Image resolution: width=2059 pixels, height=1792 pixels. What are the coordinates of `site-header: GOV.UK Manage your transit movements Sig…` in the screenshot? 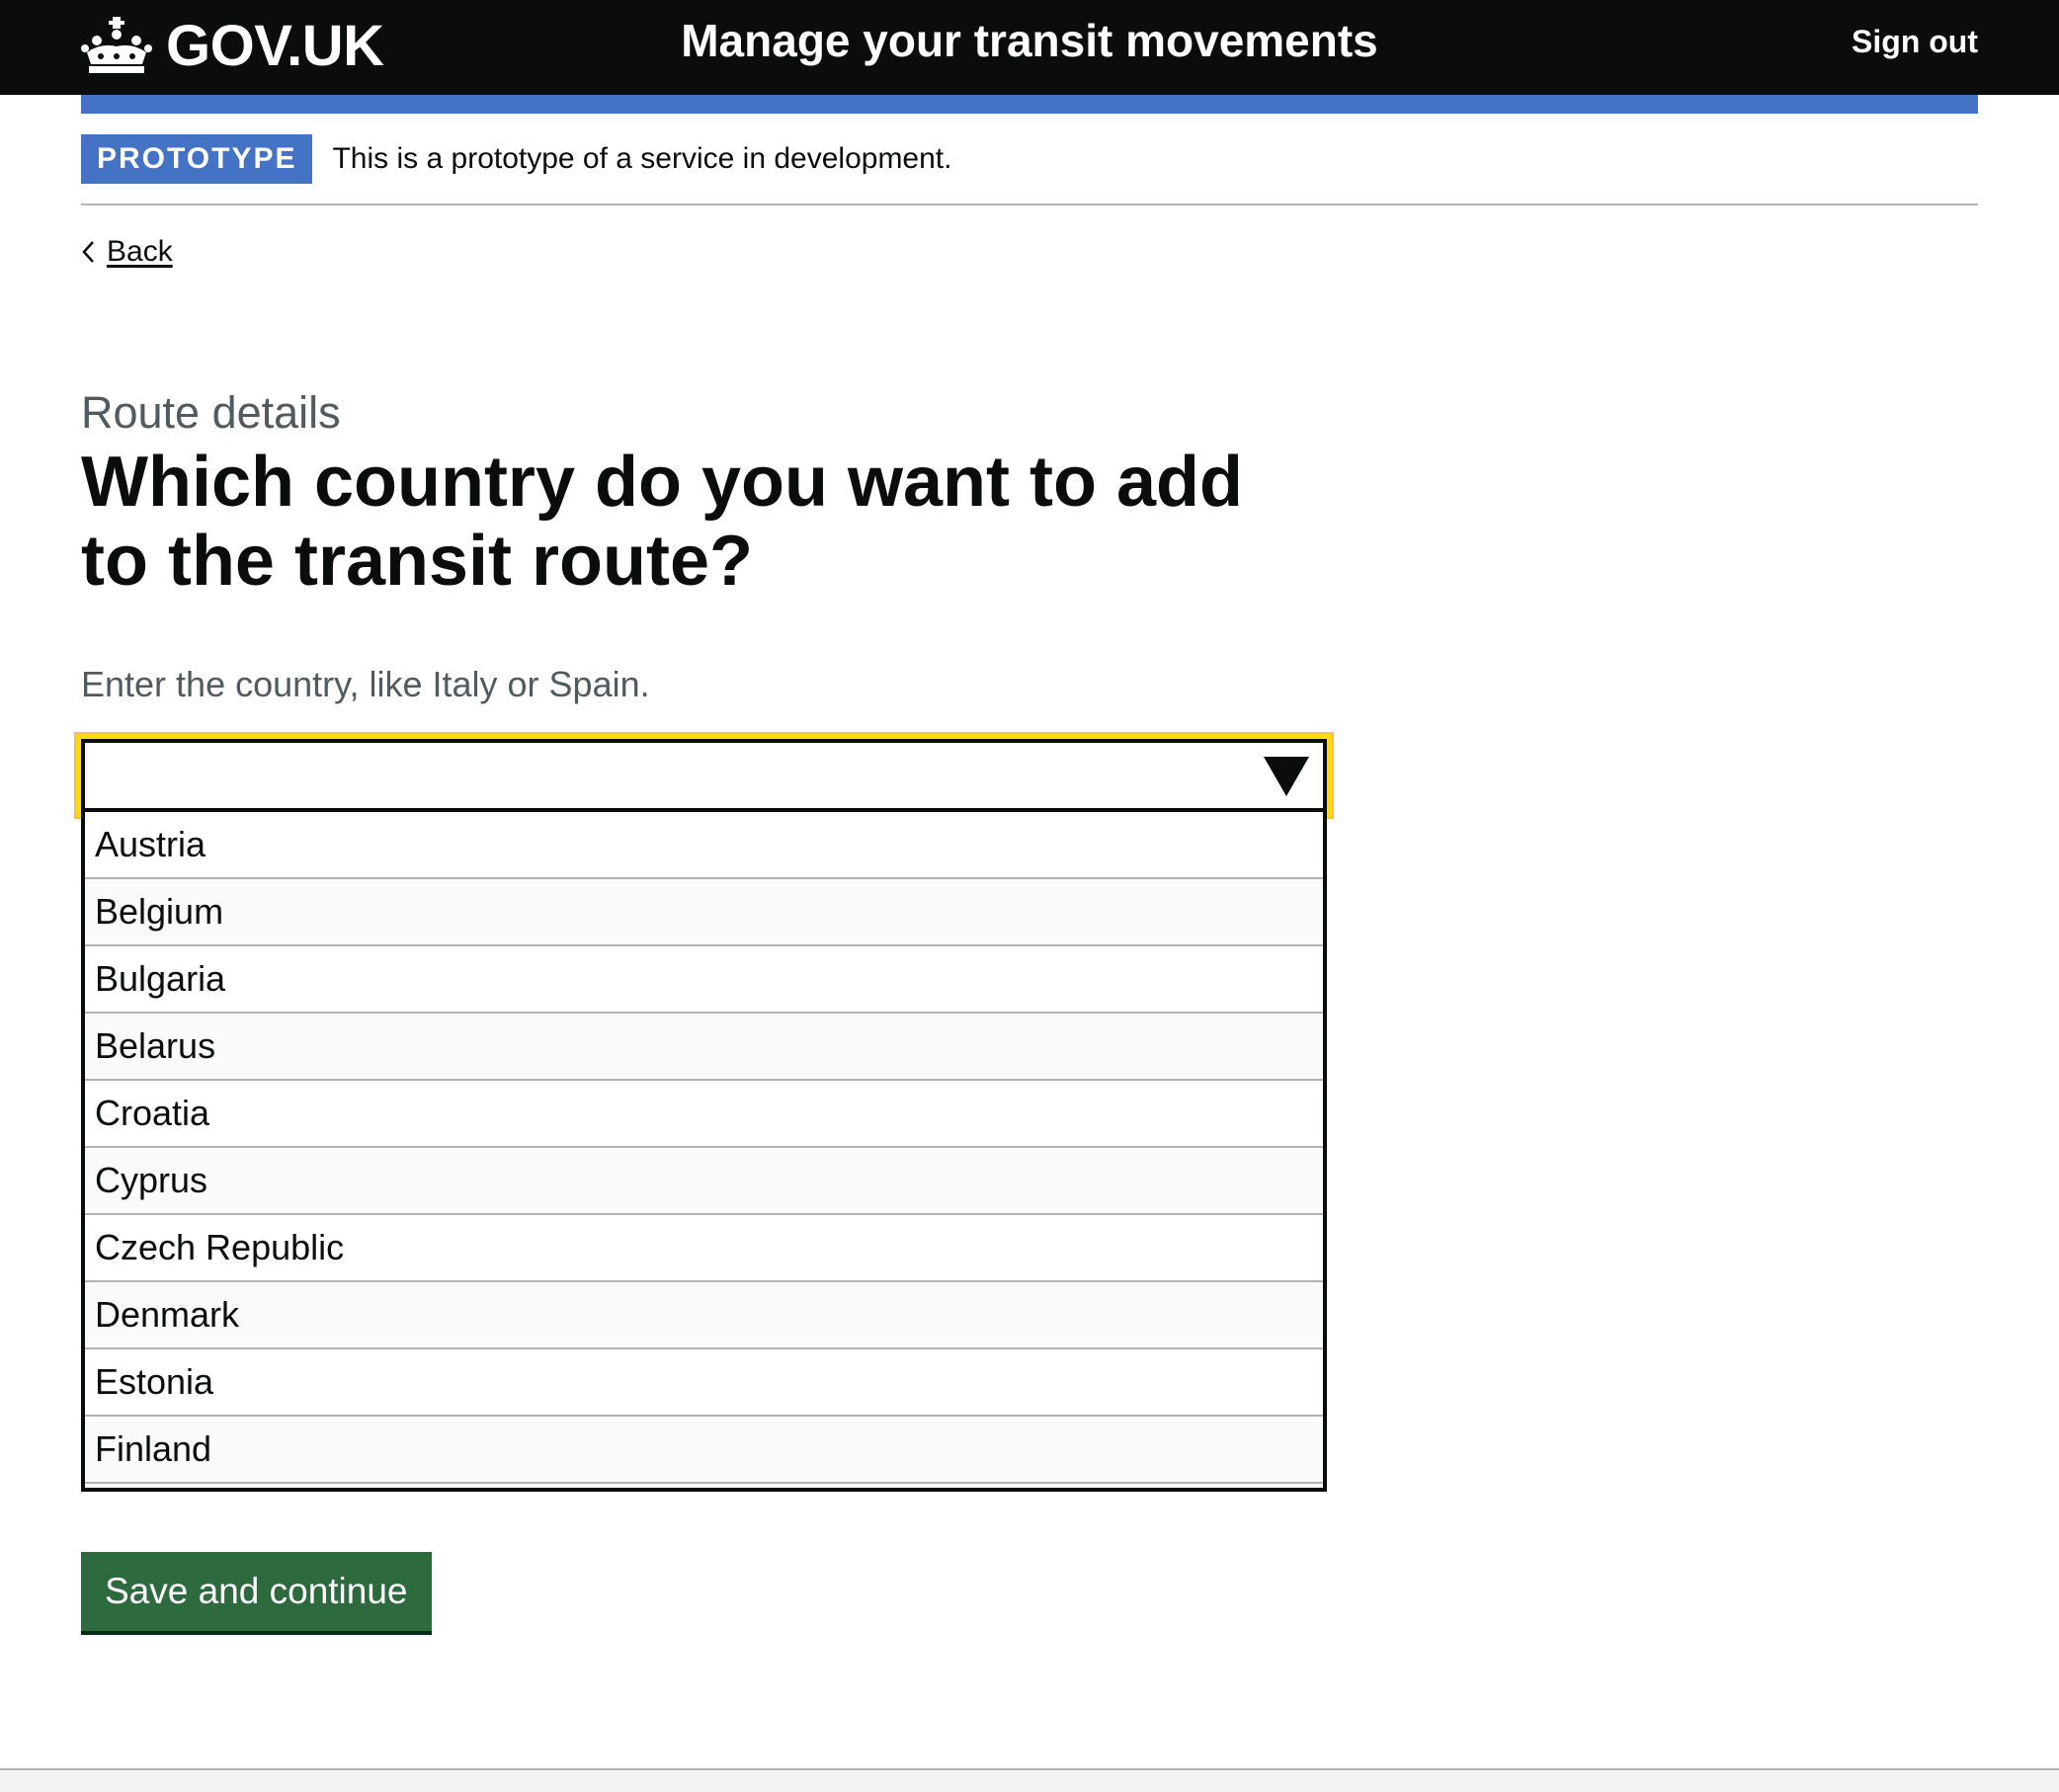 It's located at (1029, 47).